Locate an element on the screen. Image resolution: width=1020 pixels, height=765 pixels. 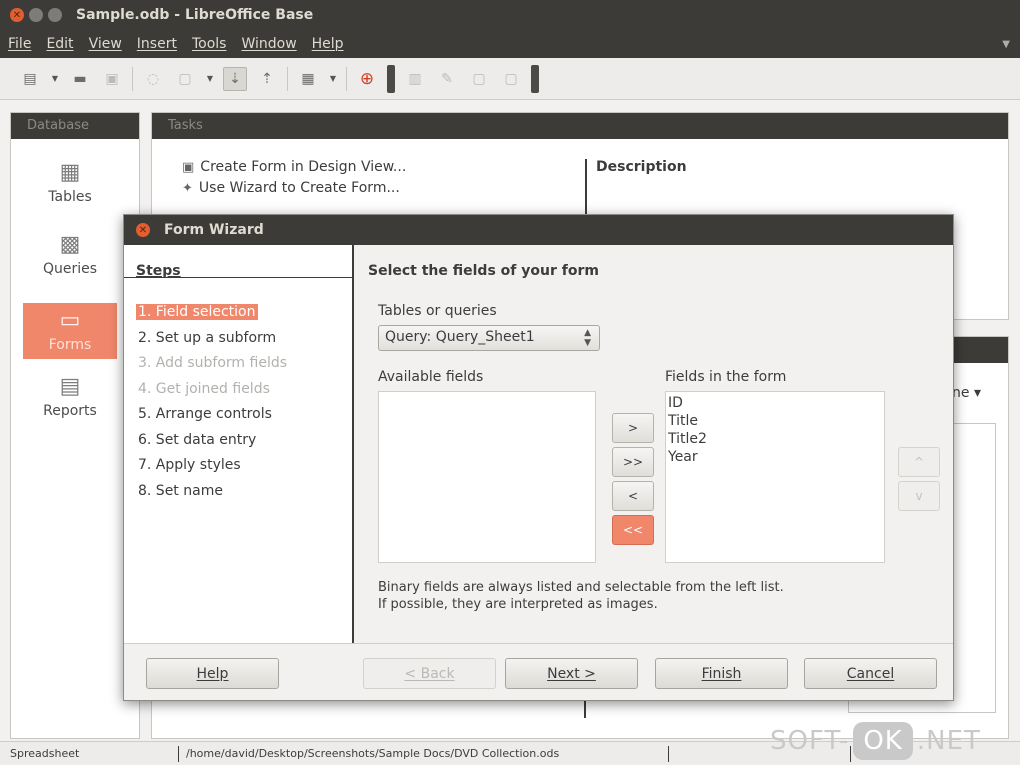
help-button: Help is located at coordinates (212, 673).